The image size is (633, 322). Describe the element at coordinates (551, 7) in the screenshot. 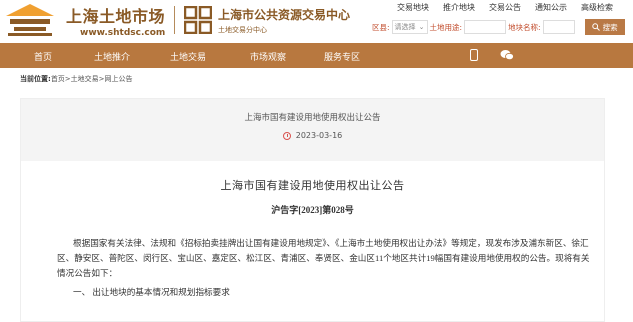

I see `toplink-notifications: 通知公示` at that location.